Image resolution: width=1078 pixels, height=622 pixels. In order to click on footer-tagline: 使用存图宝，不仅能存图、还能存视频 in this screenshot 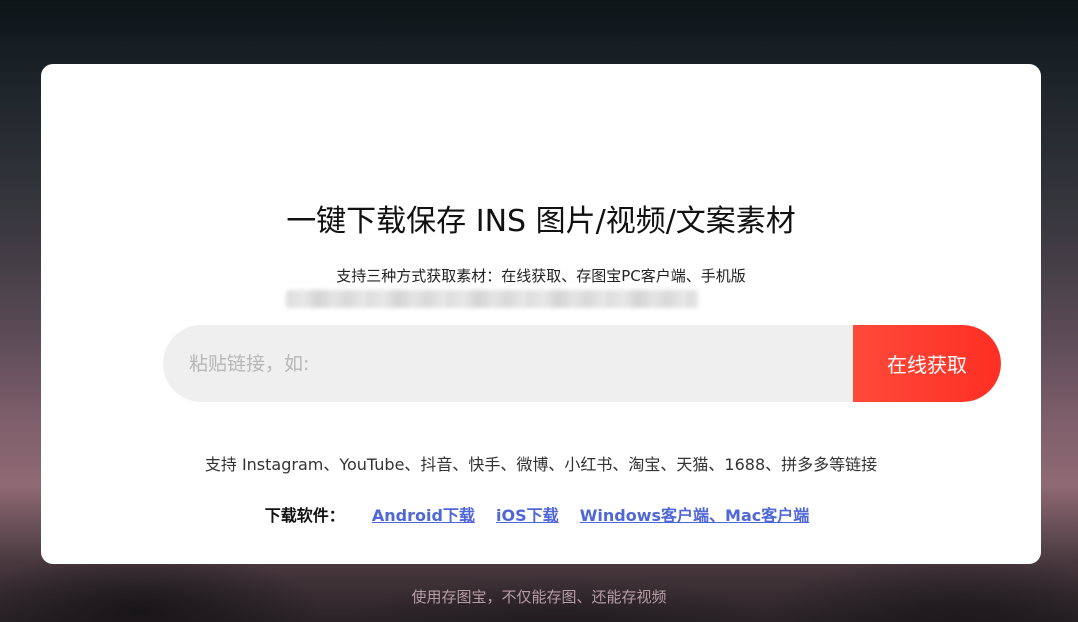, I will do `click(539, 597)`.